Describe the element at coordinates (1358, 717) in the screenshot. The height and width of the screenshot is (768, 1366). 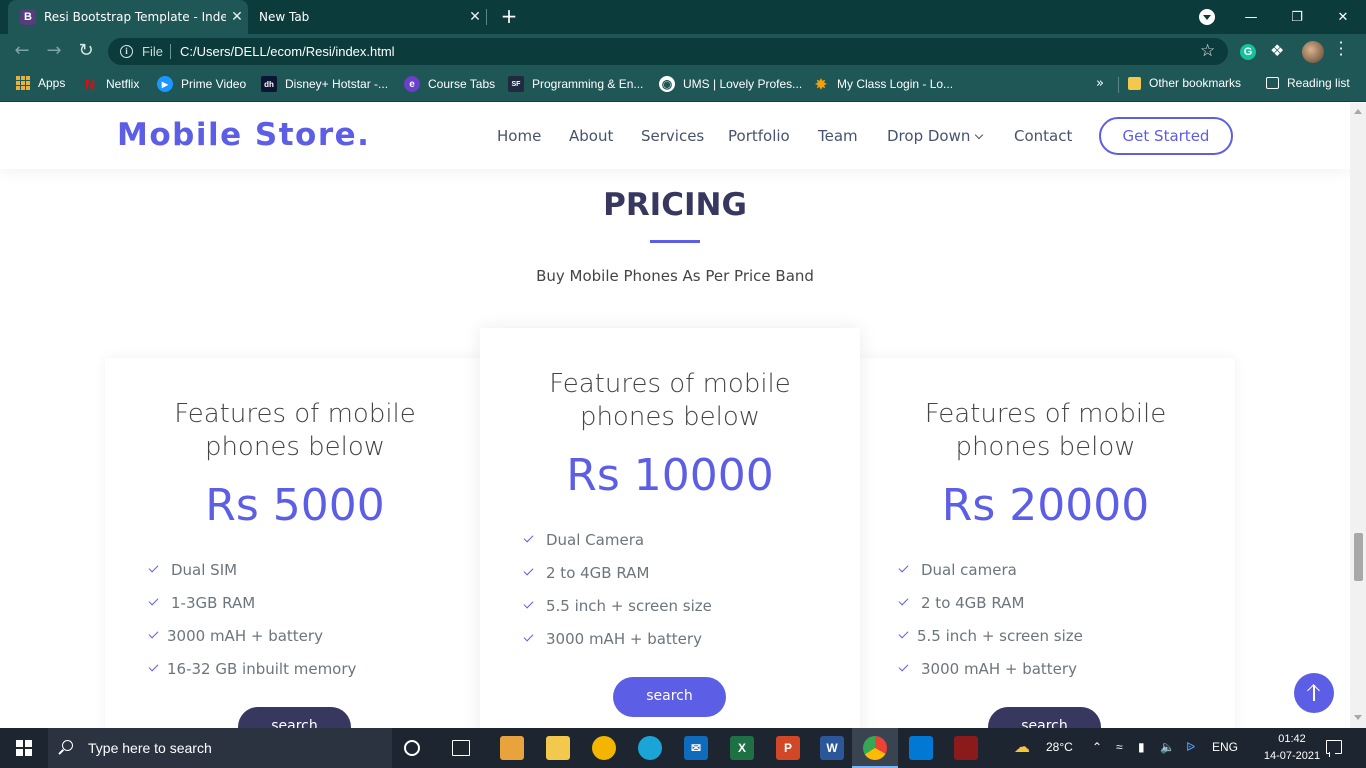
I see `scroll-down-icon` at that location.